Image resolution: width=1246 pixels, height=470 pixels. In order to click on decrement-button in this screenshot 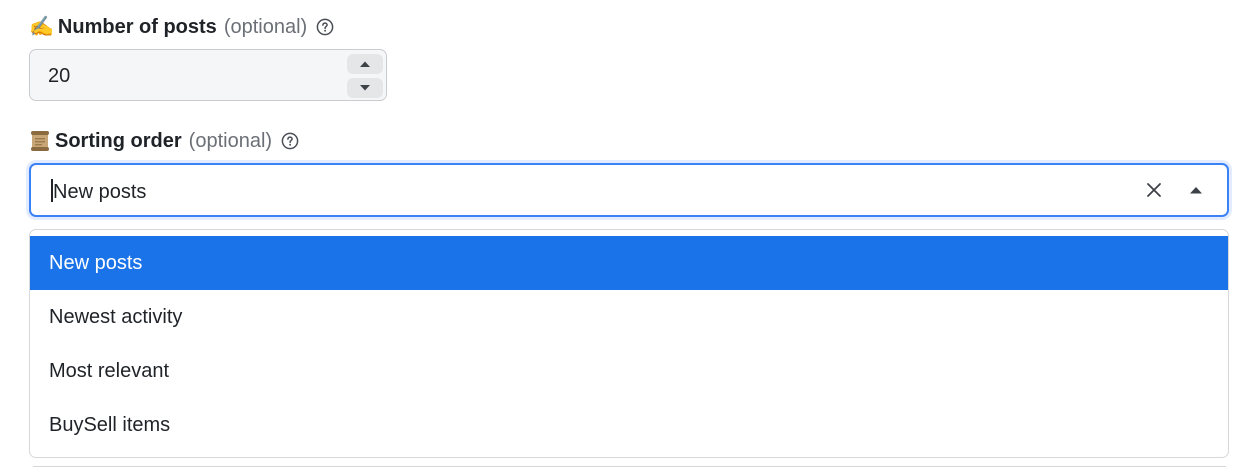, I will do `click(365, 88)`.